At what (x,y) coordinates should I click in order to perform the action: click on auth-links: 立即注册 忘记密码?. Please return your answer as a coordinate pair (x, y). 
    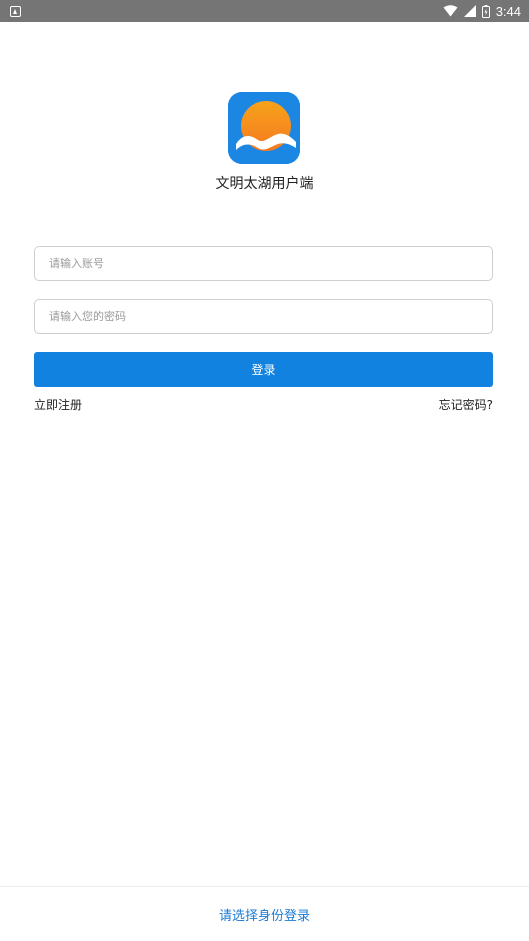
    Looking at the image, I should click on (263, 404).